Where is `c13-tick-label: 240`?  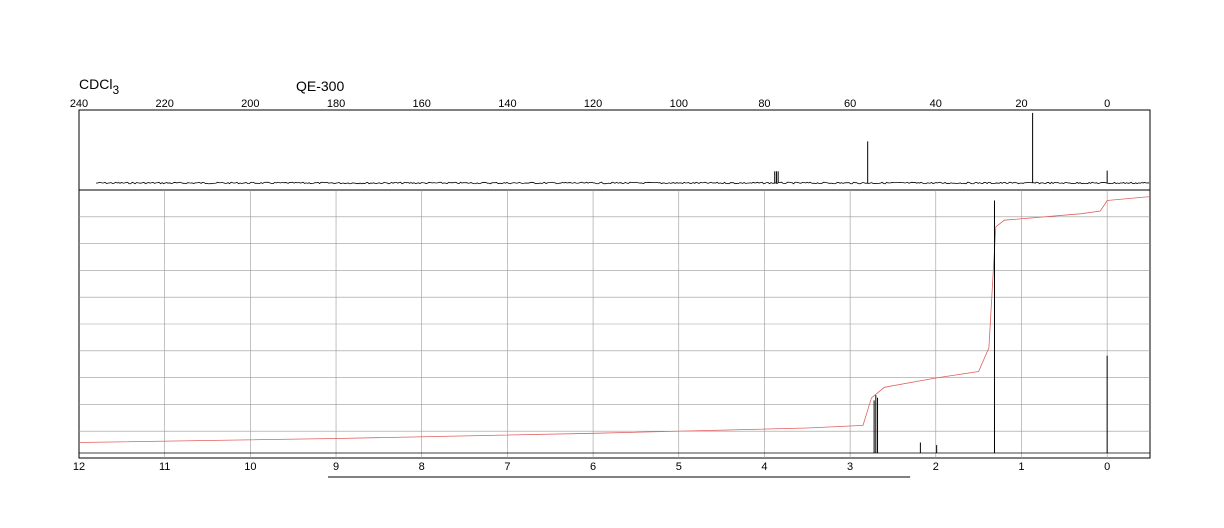 c13-tick-label: 240 is located at coordinates (79, 104).